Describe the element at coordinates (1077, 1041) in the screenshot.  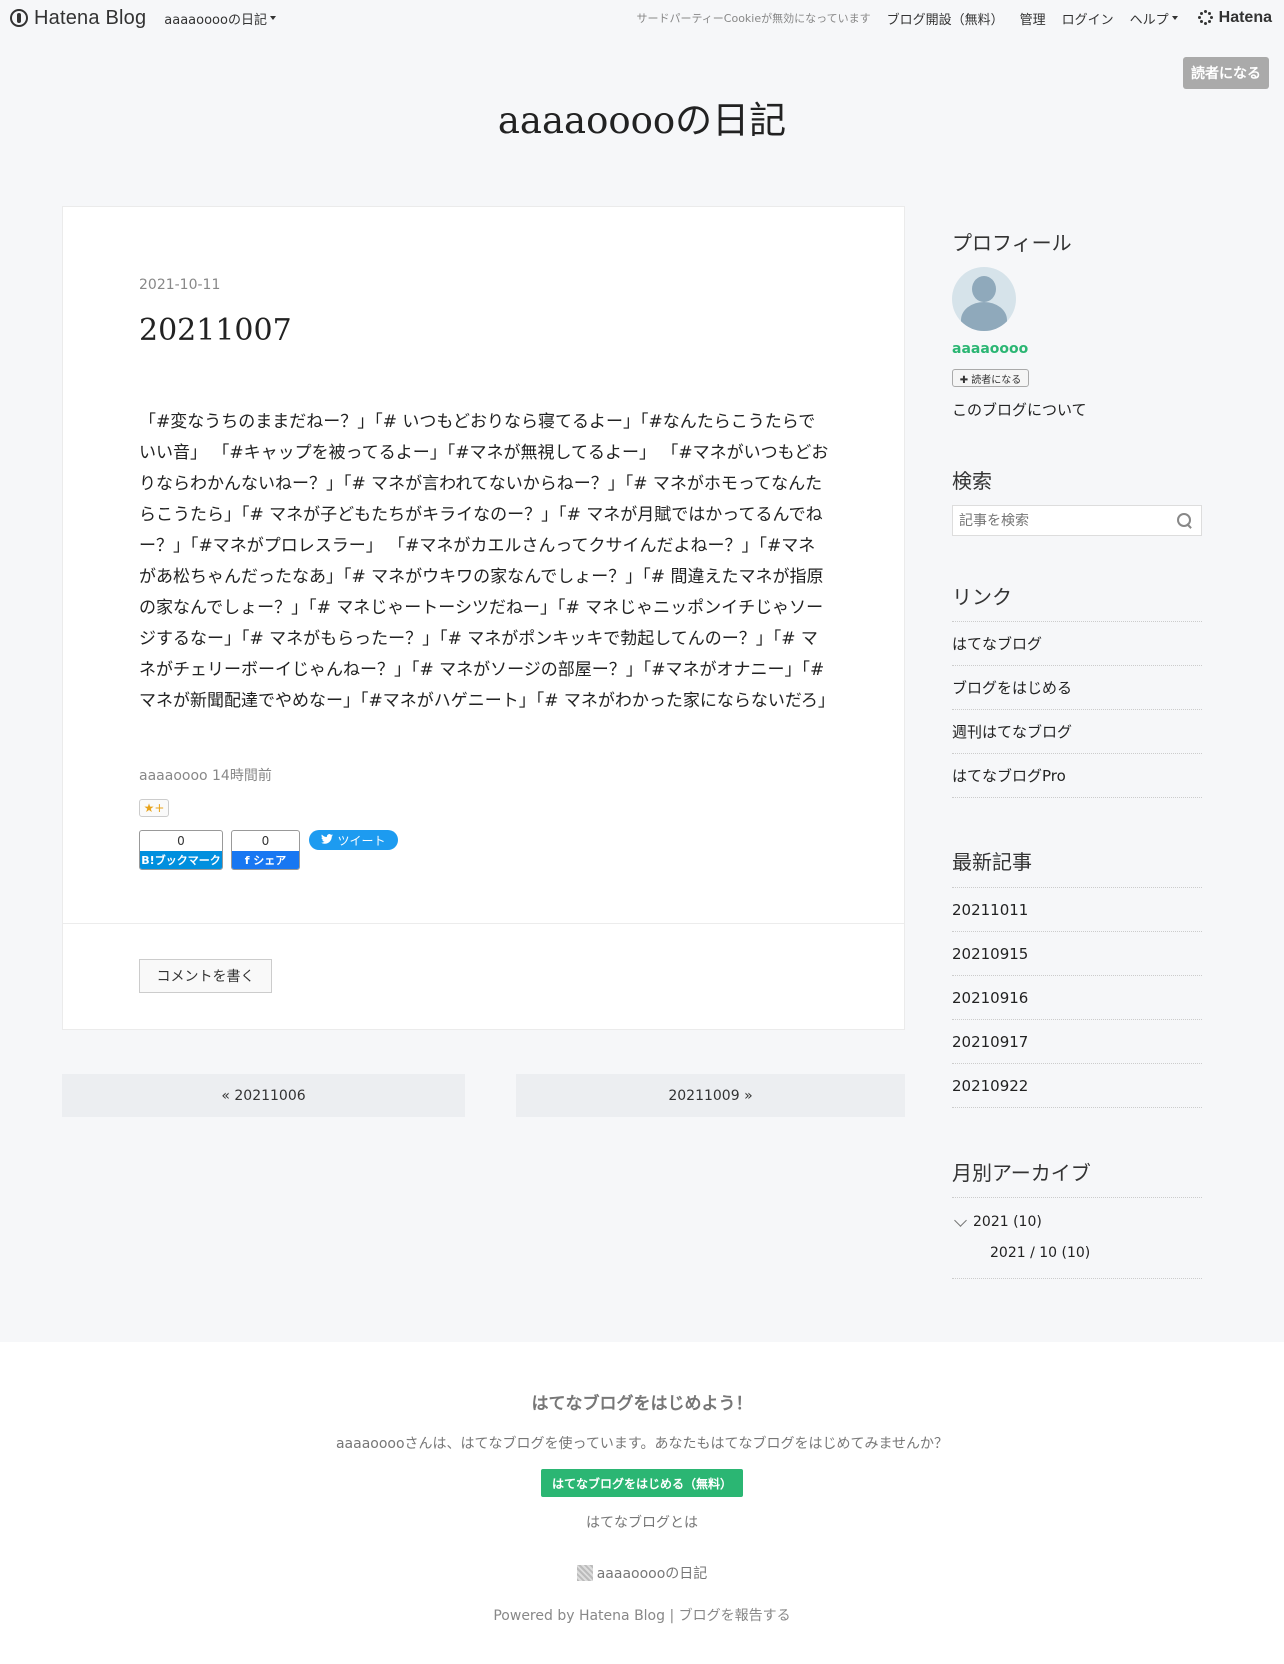
I see `recent-entry-link: 20210917` at that location.